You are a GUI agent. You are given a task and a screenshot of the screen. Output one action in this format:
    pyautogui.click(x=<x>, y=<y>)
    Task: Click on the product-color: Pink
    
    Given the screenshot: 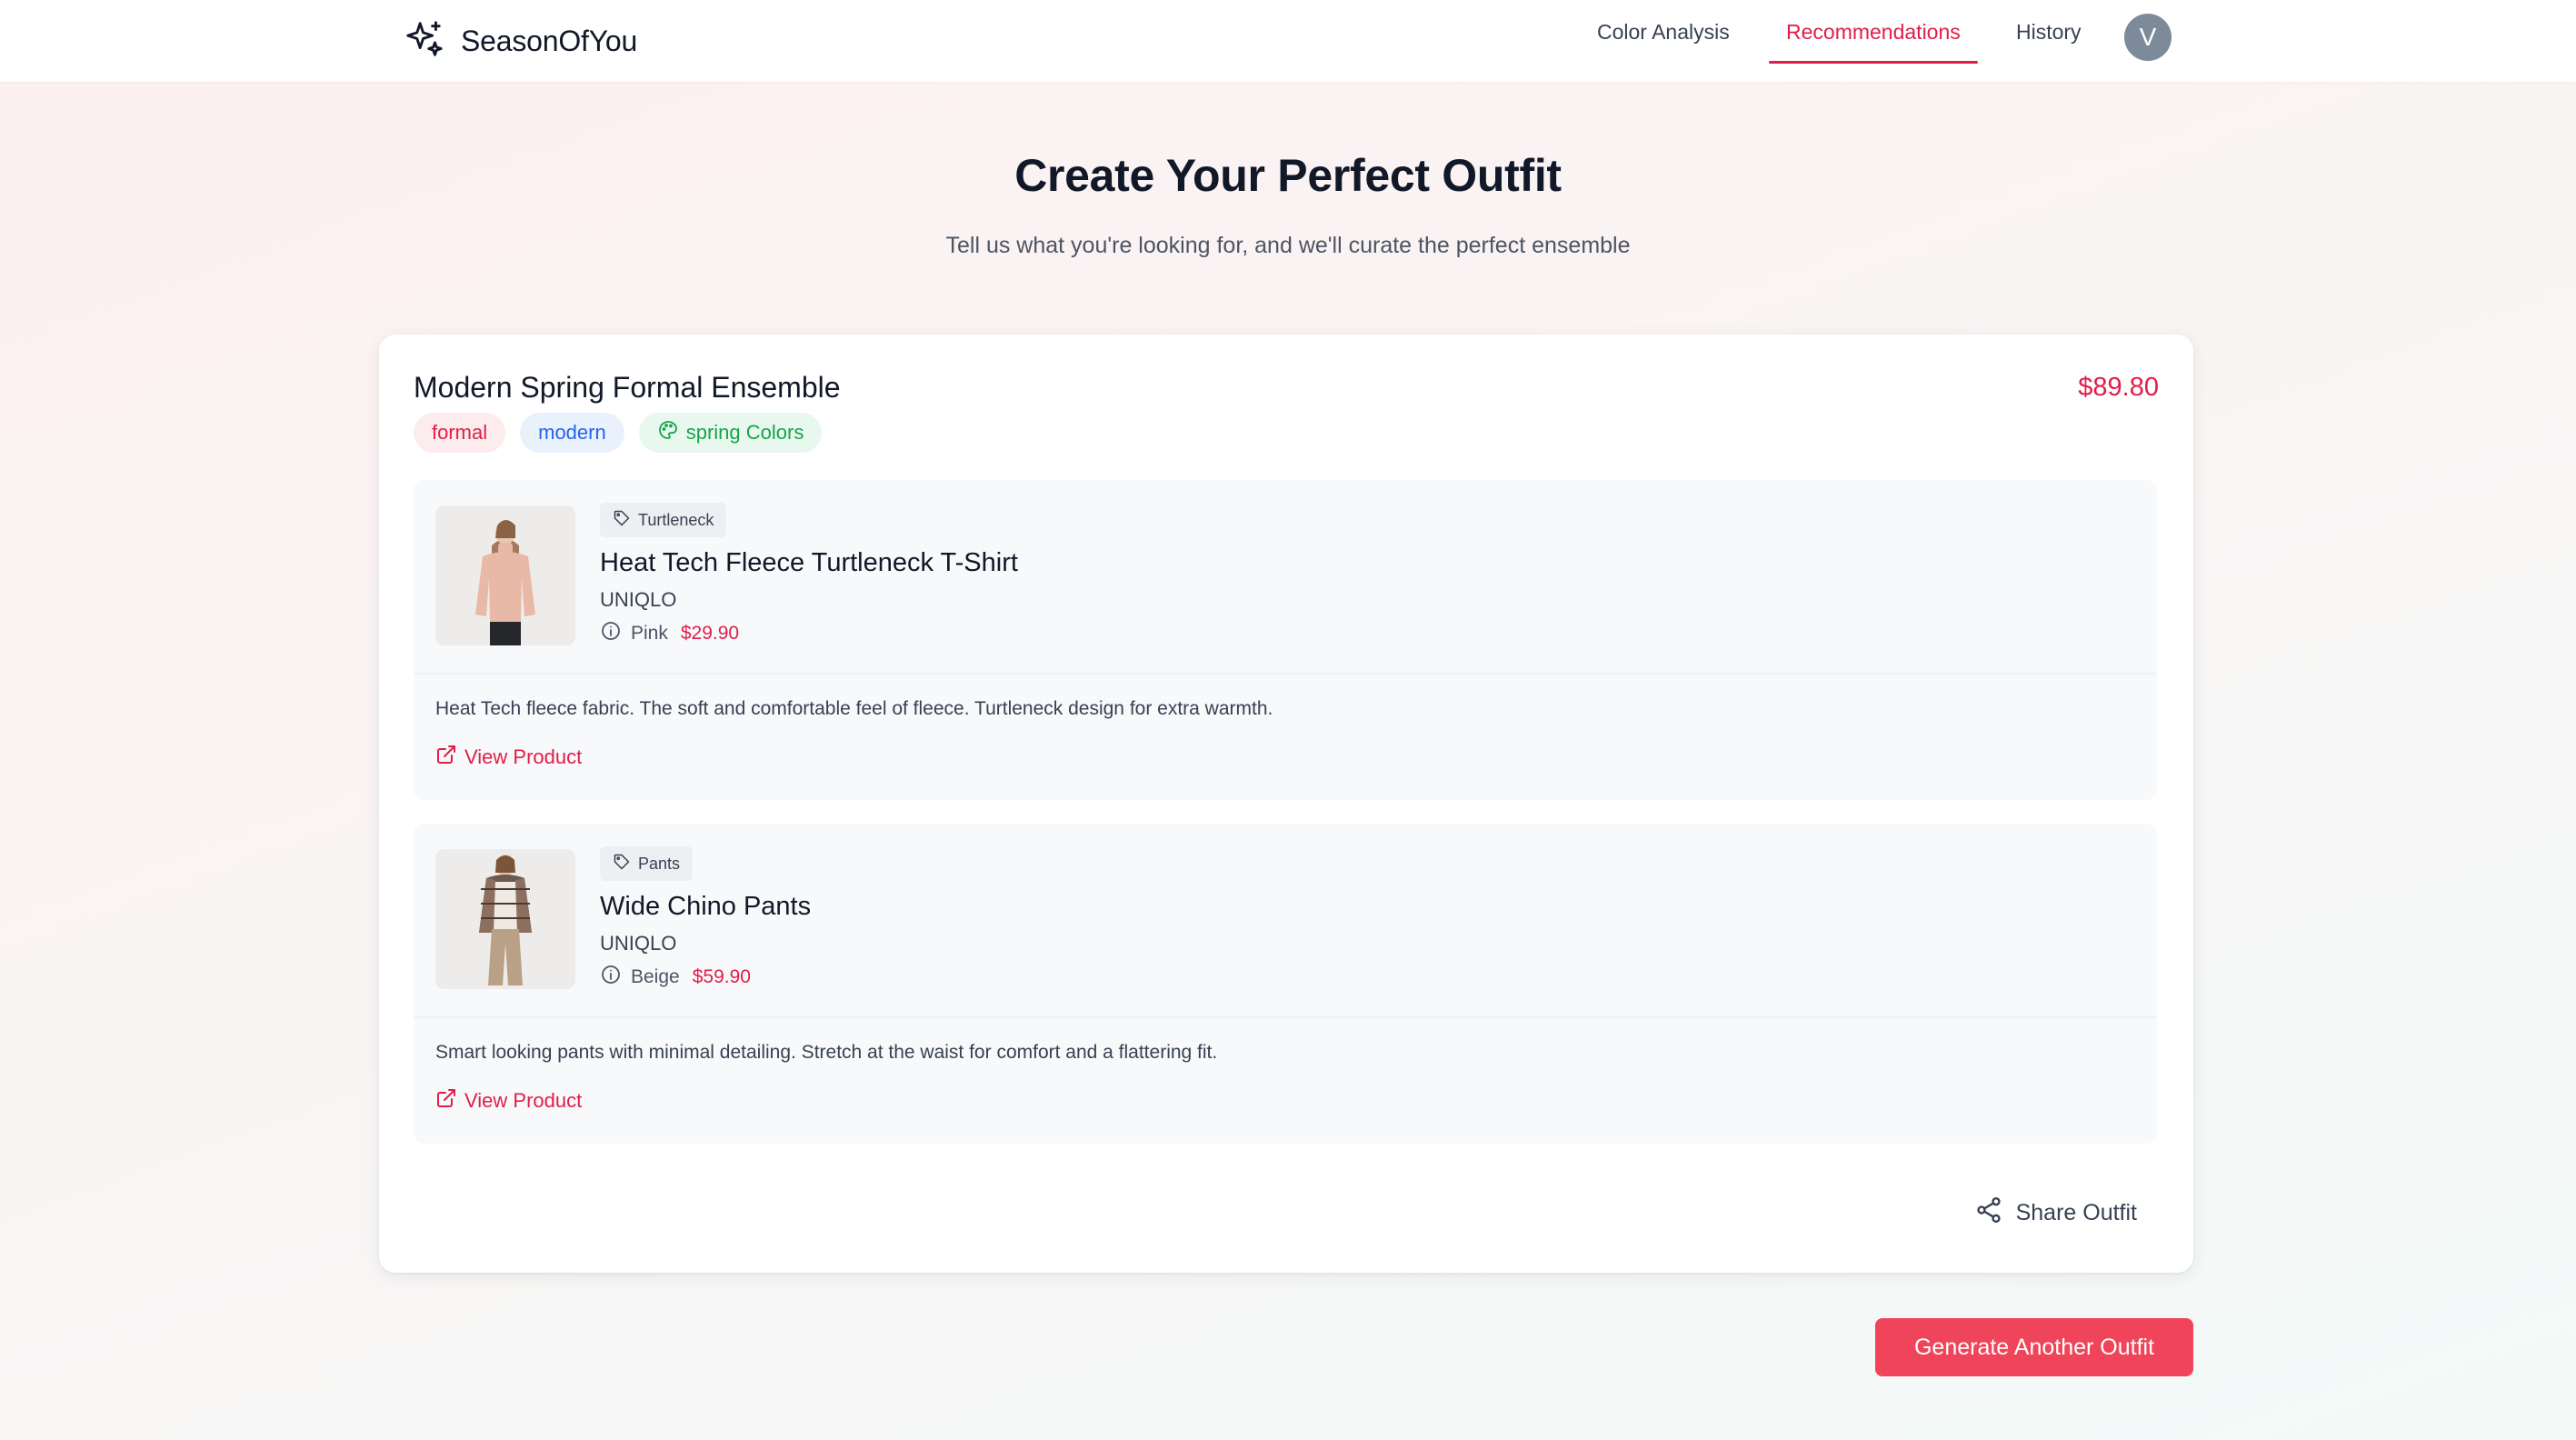 What is the action you would take?
    pyautogui.click(x=649, y=633)
    